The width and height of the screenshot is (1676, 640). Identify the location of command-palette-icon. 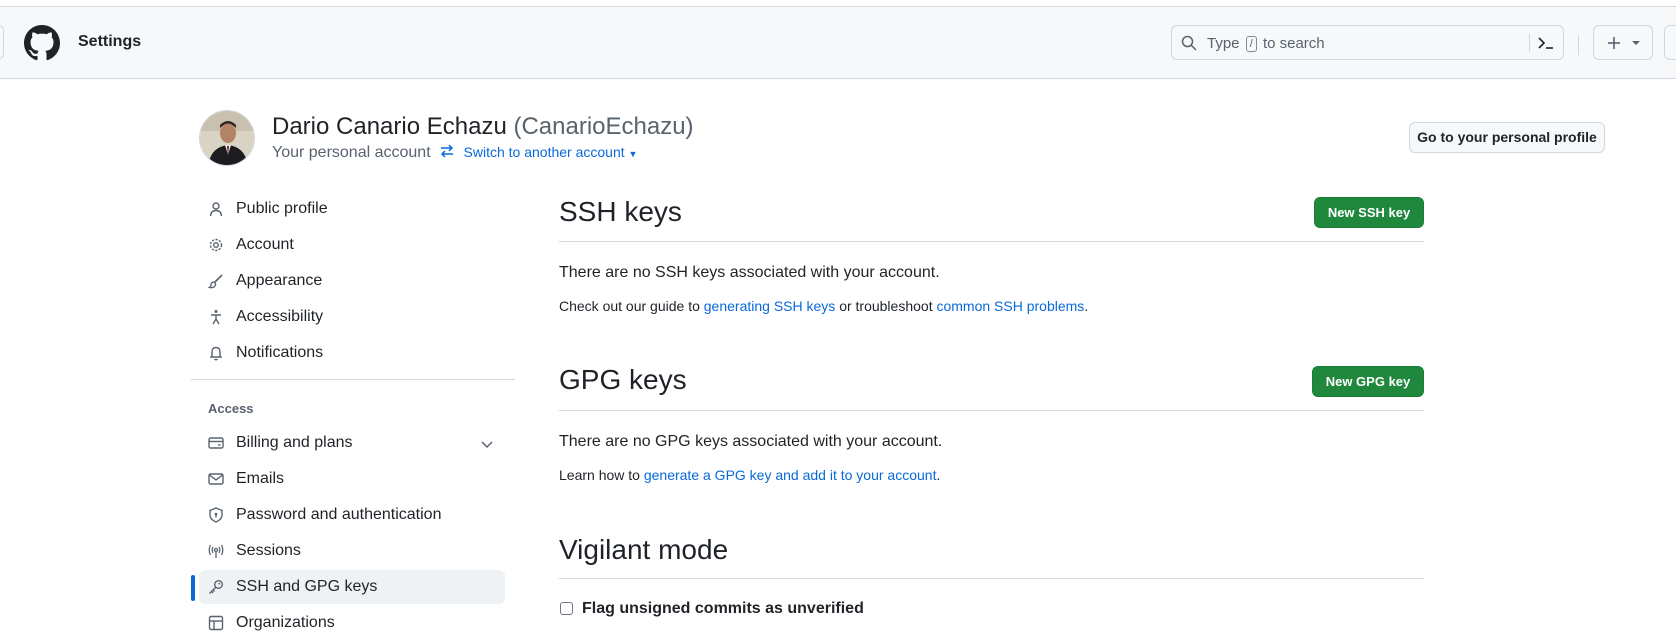
(1546, 43).